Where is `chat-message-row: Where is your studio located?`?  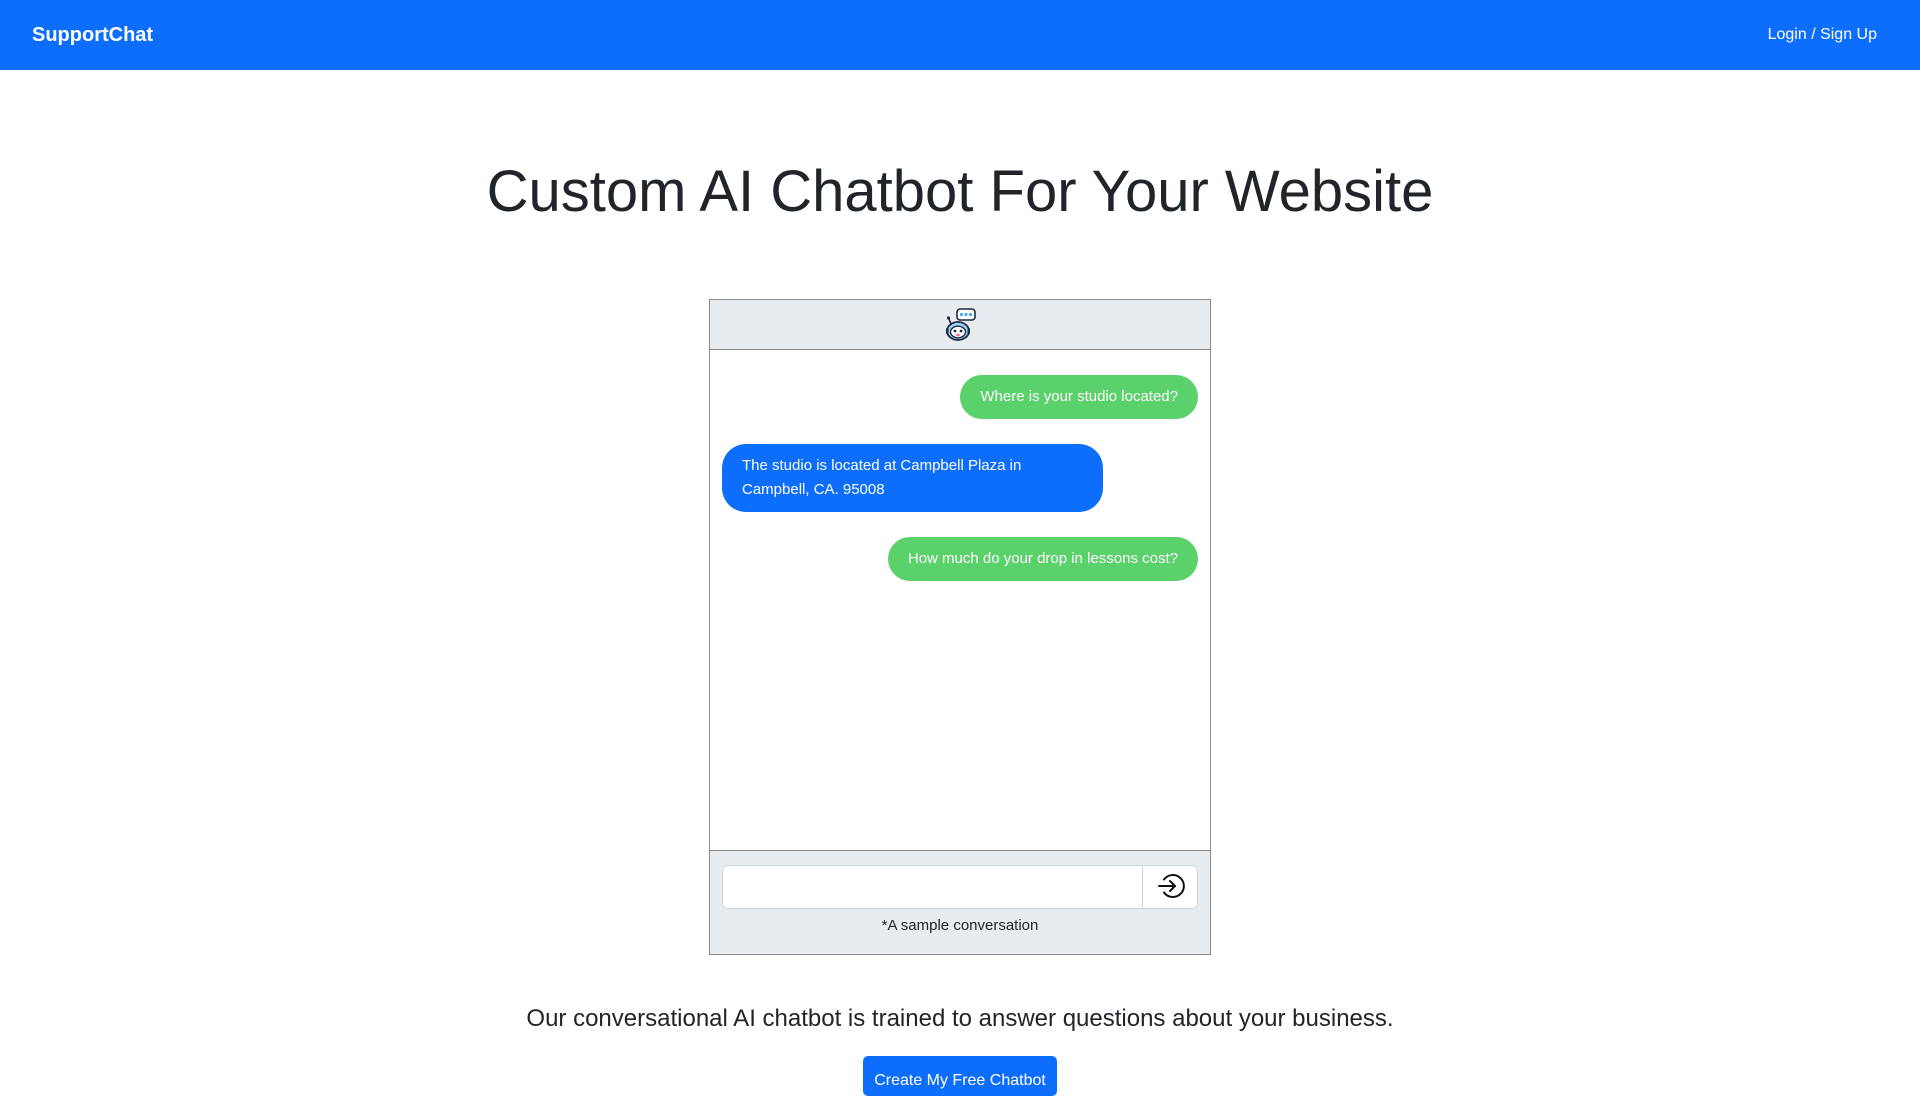
chat-message-row: Where is your studio located? is located at coordinates (960, 397).